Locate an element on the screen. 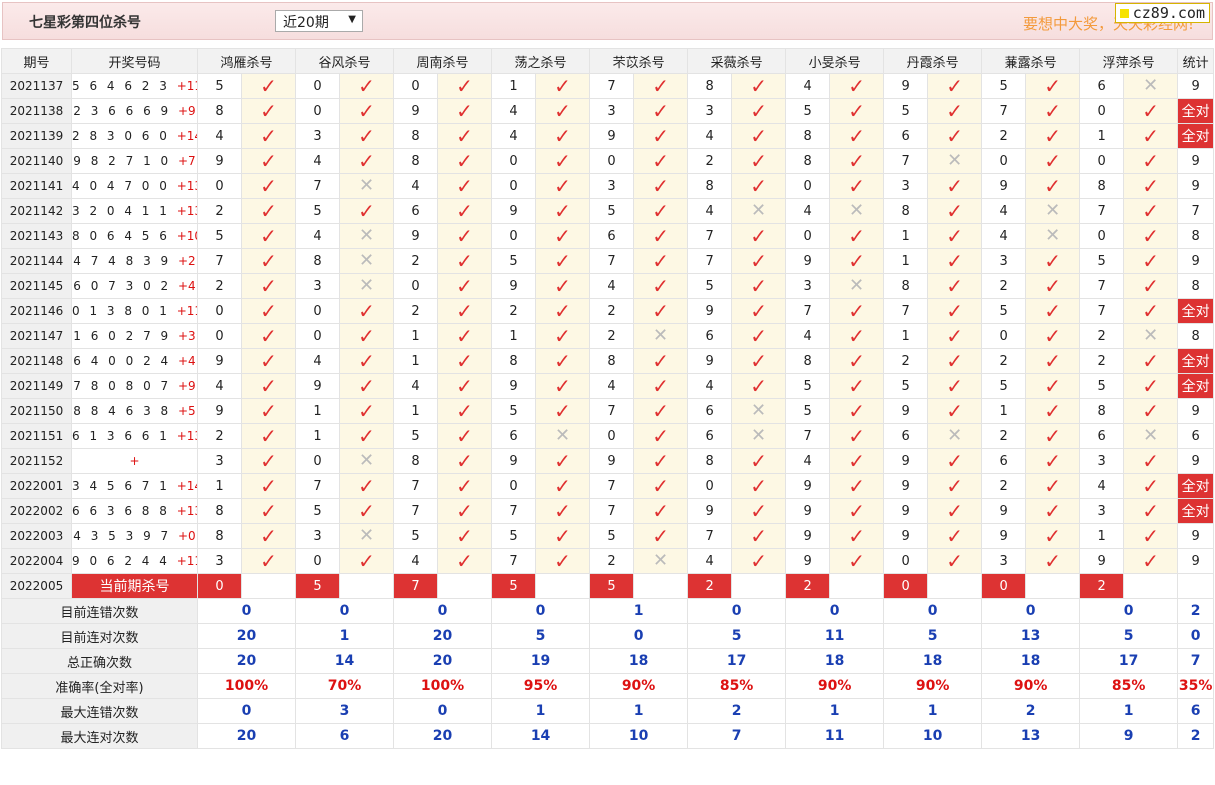  col-header-expert: 丹霞杀号 is located at coordinates (933, 61).